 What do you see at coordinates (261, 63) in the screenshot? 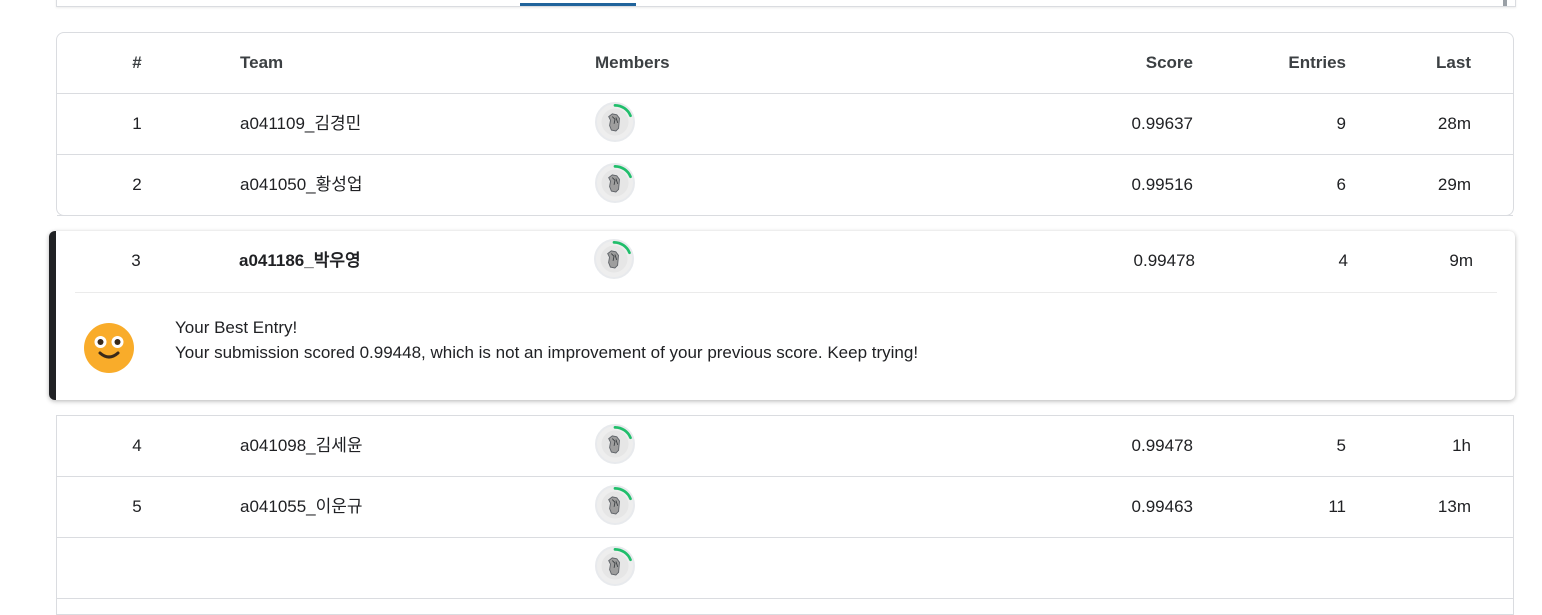
I see `column-header-team: Team` at bounding box center [261, 63].